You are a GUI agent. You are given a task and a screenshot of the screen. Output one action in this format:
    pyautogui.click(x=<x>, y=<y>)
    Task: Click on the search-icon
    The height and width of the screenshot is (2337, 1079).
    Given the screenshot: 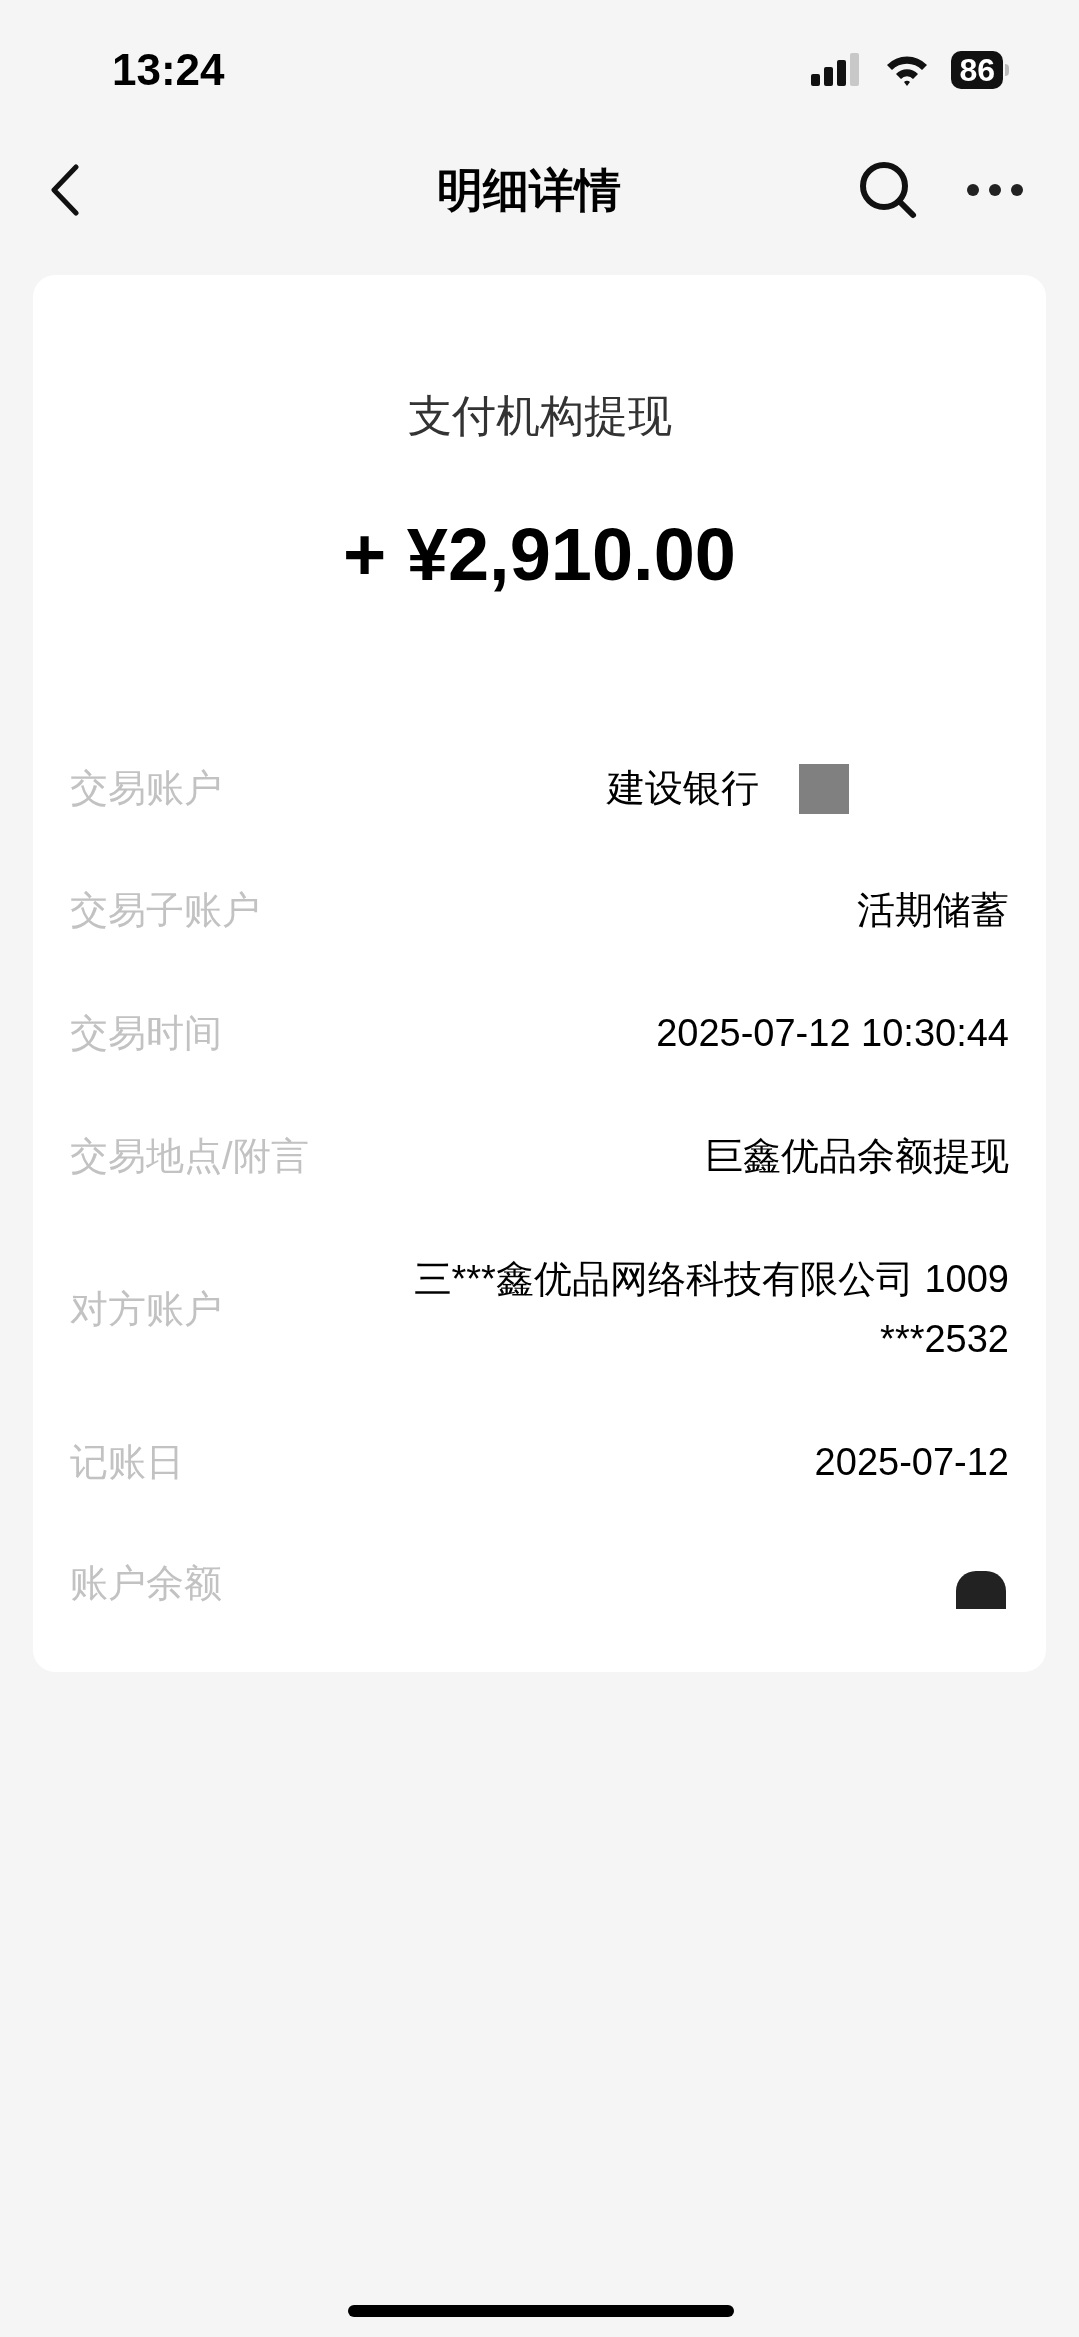 What is the action you would take?
    pyautogui.click(x=888, y=190)
    